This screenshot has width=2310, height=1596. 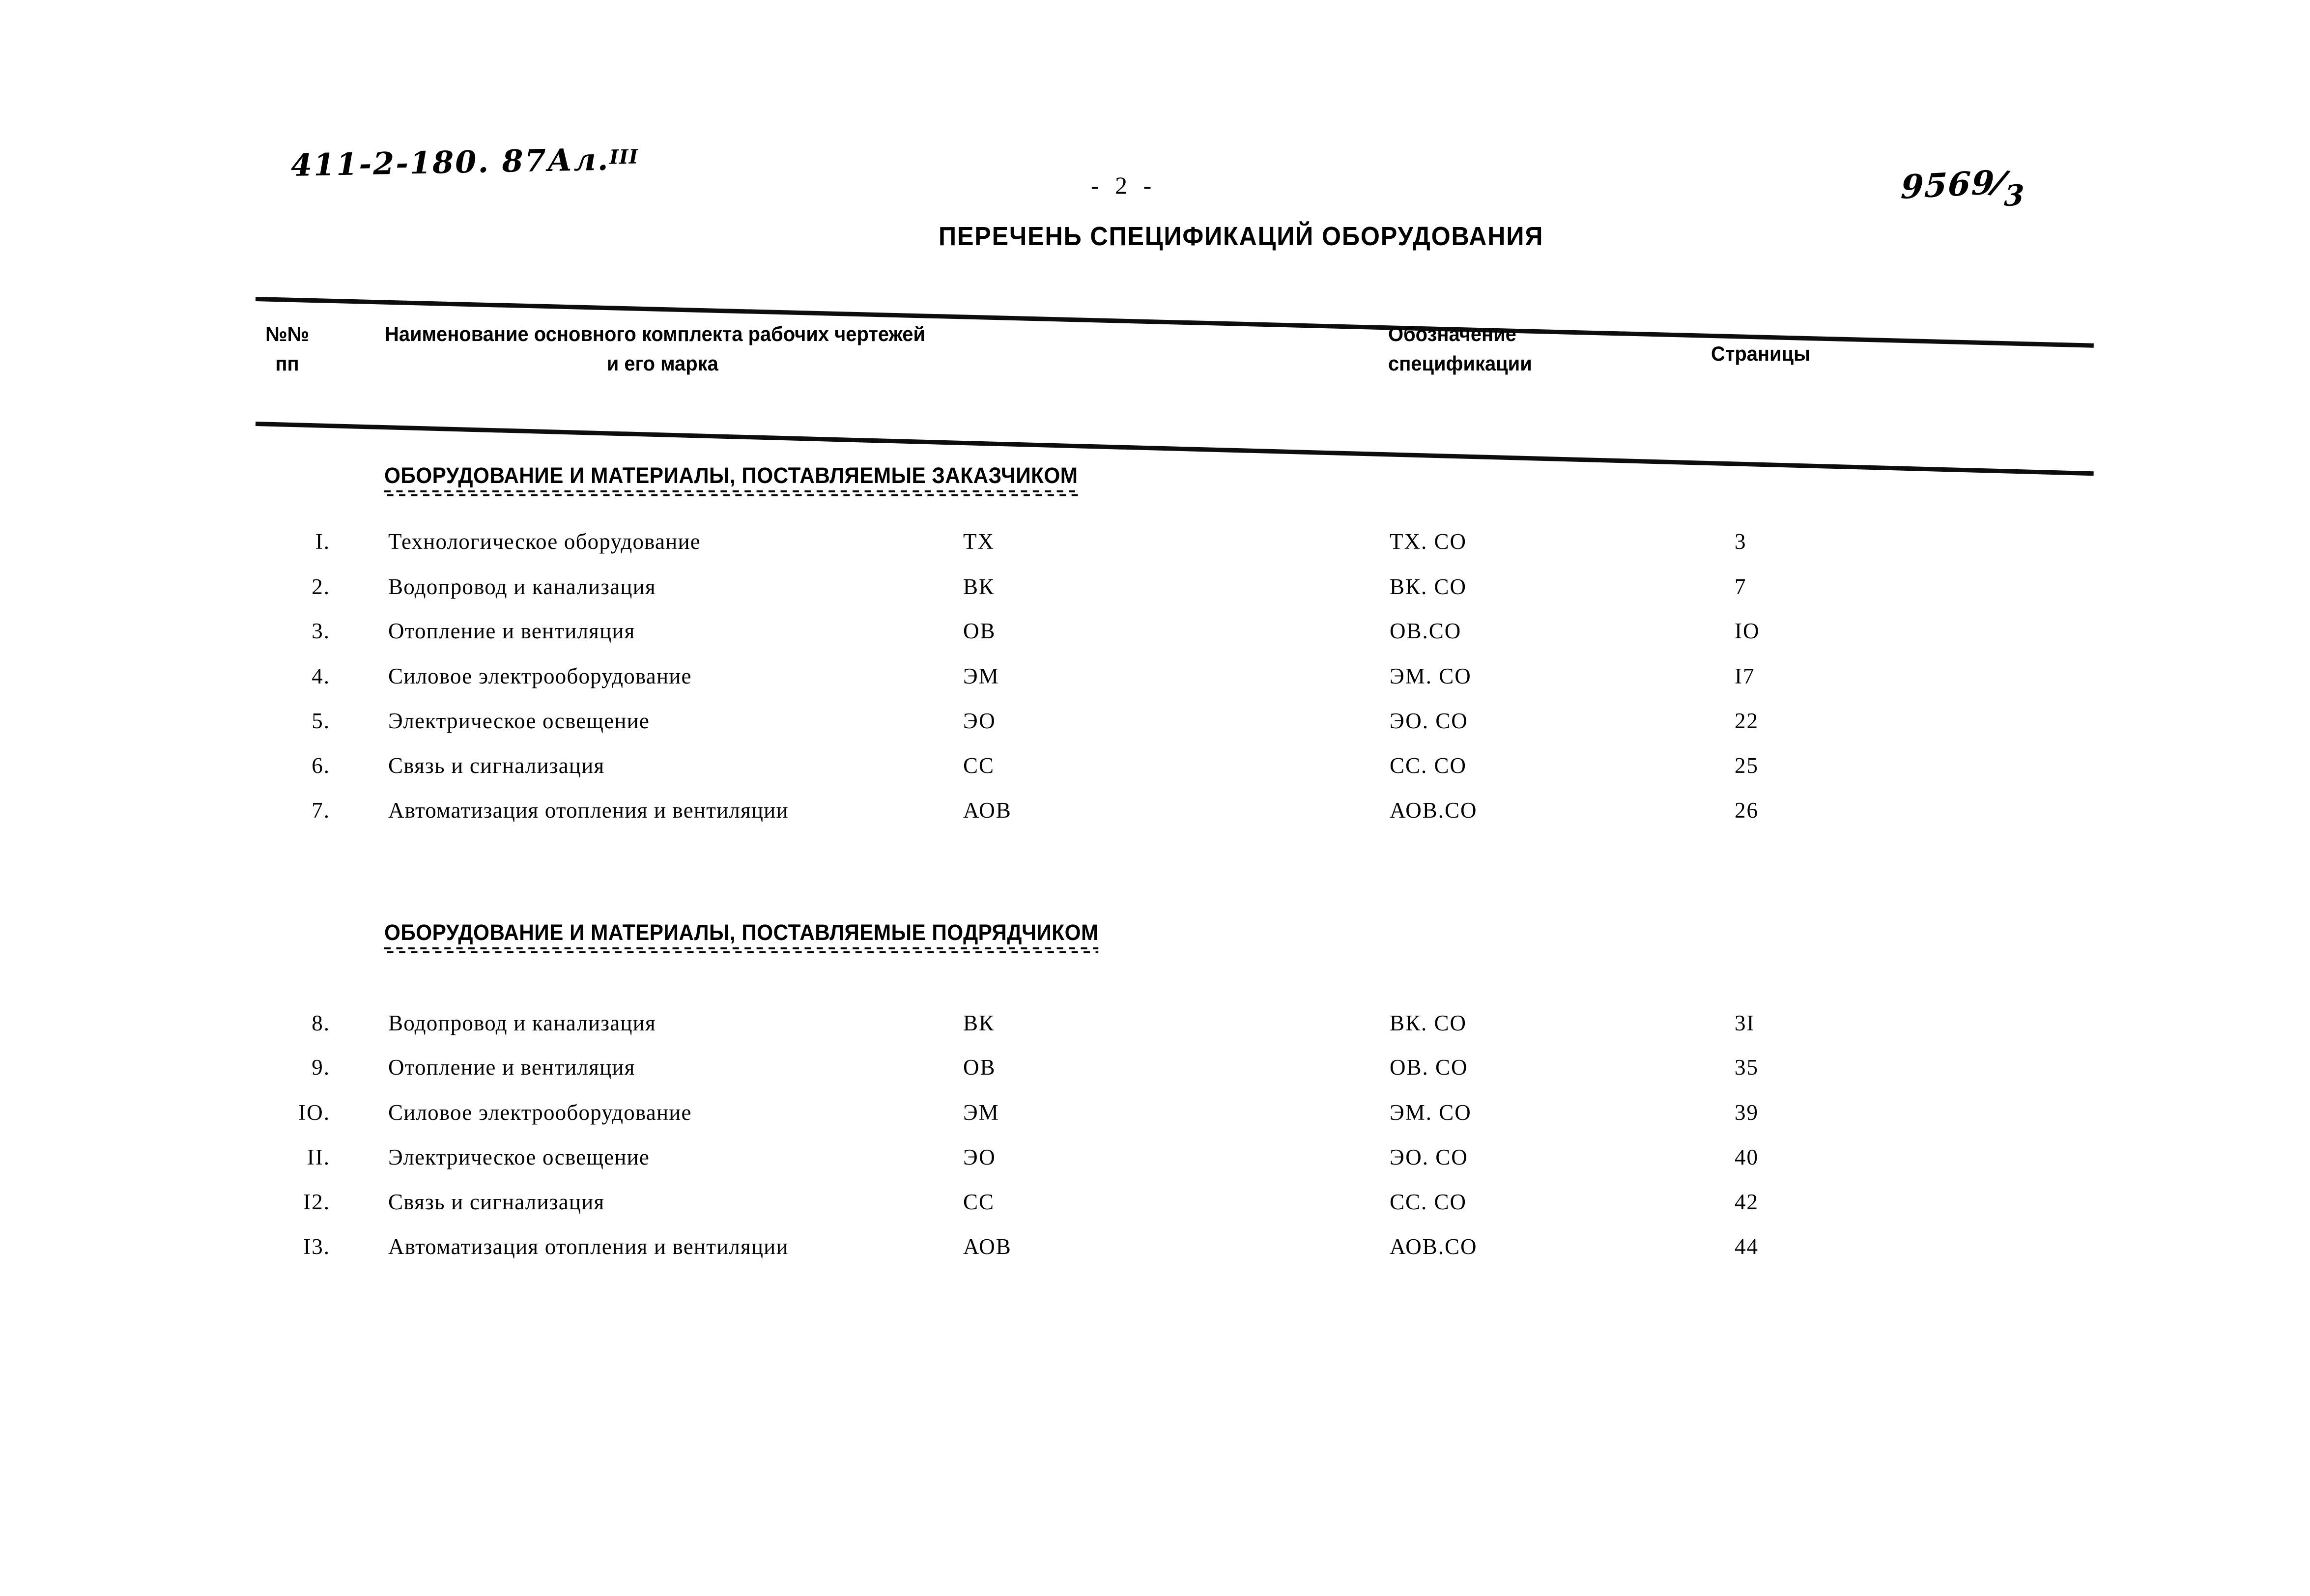 What do you see at coordinates (1155, 586) in the screenshot?
I see `table-row: 2. Водопровод и канализация ВК ВК. СО 7` at bounding box center [1155, 586].